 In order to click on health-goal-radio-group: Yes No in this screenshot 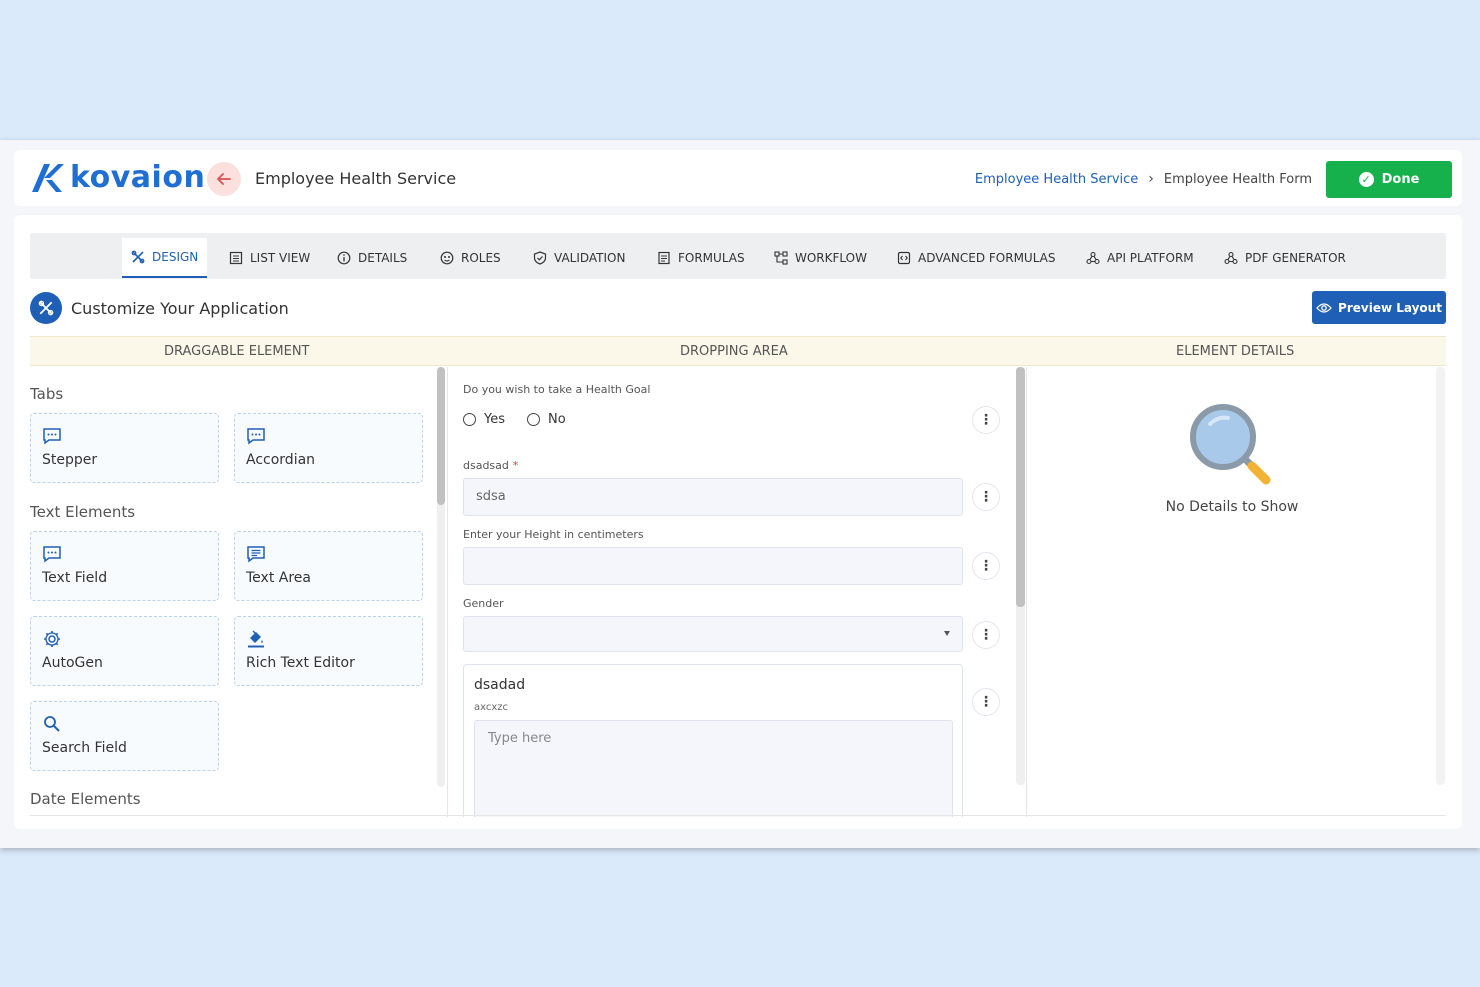, I will do `click(514, 419)`.